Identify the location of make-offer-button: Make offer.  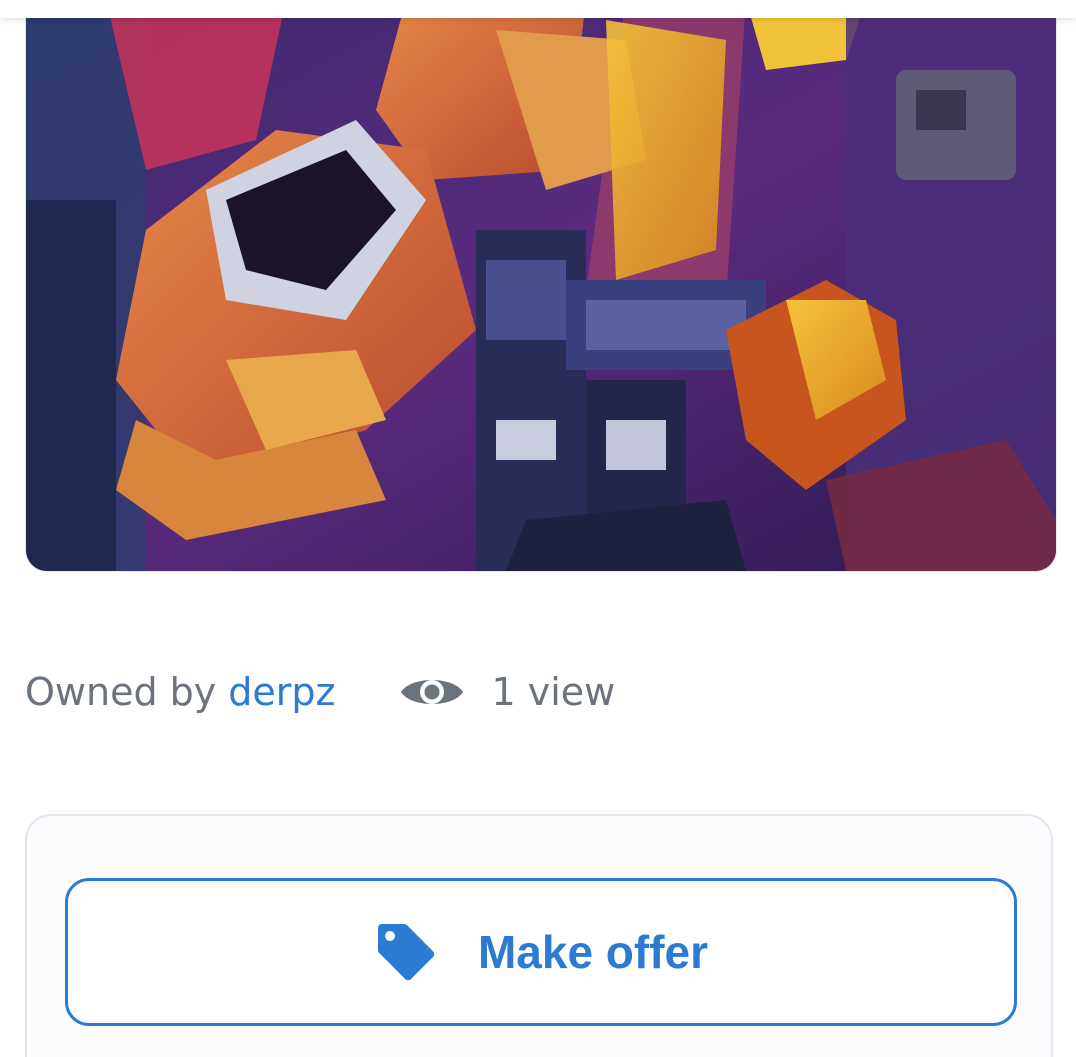
(541, 952).